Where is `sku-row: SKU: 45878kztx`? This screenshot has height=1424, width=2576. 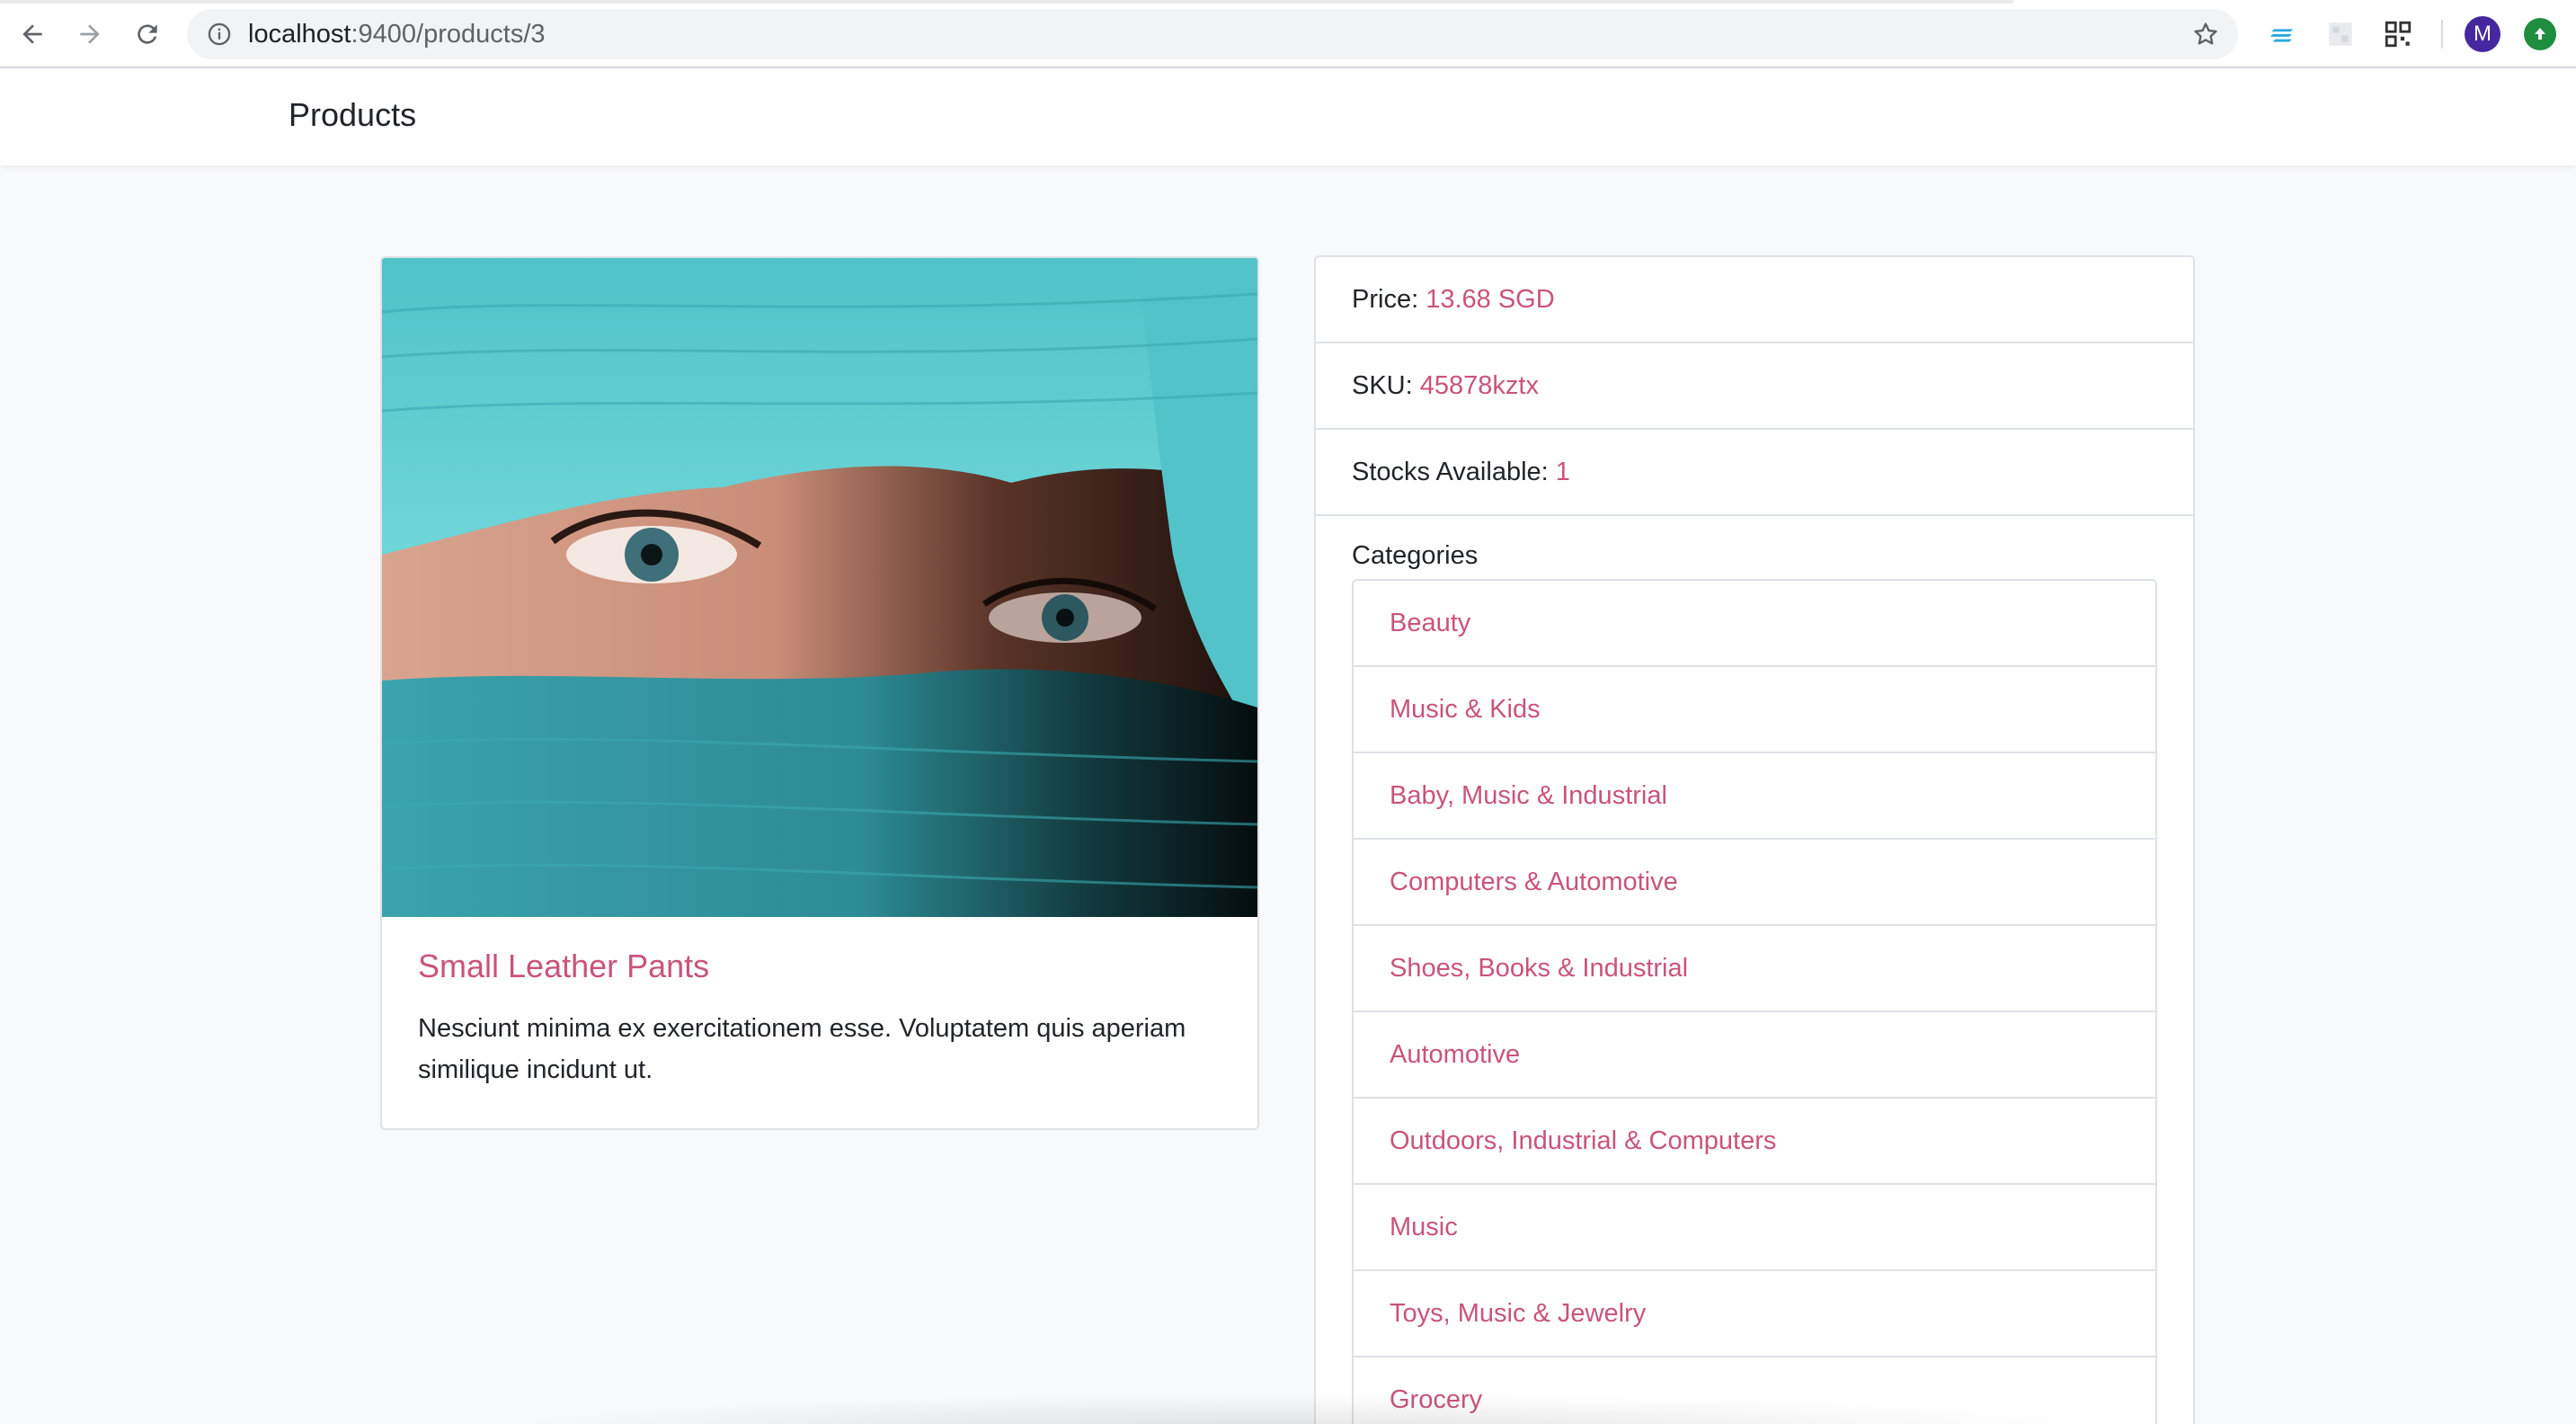 sku-row: SKU: 45878kztx is located at coordinates (1754, 387).